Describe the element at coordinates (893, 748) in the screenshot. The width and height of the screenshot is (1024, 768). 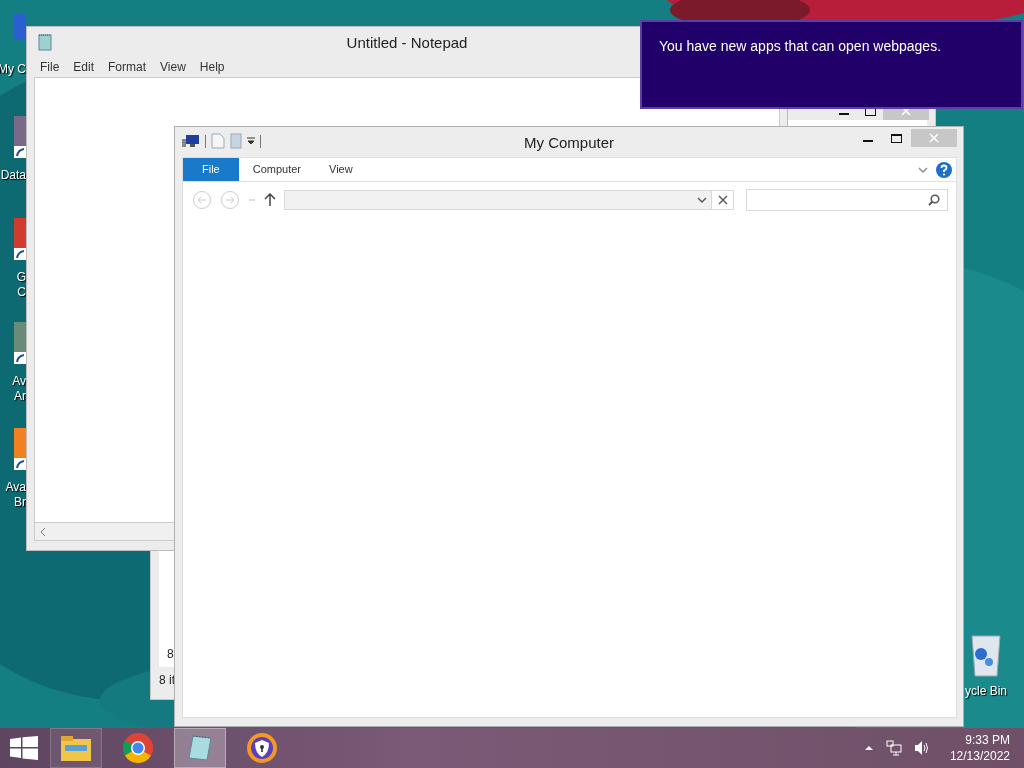
I see `network-icon` at that location.